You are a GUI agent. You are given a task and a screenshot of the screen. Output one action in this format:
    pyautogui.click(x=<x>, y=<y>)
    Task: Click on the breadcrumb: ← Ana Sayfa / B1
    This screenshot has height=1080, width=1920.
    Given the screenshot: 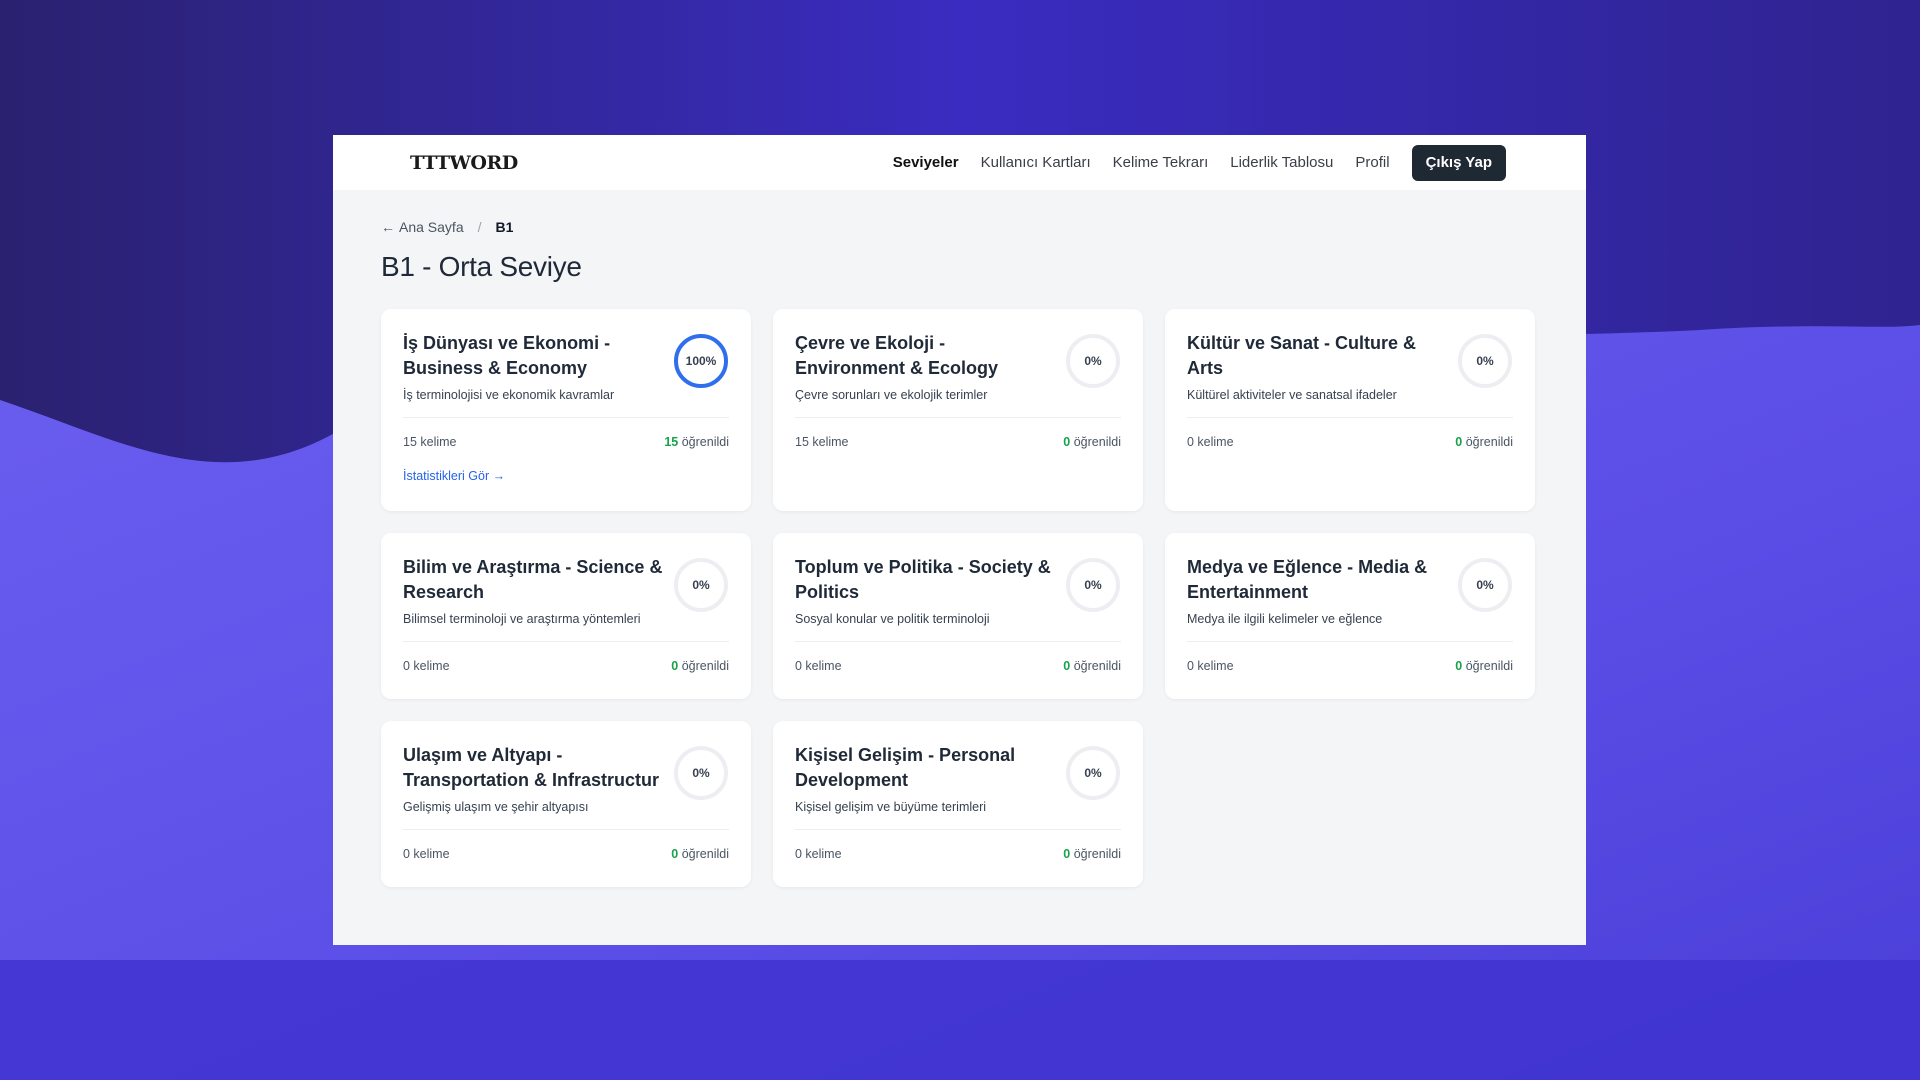 What is the action you would take?
    pyautogui.click(x=958, y=227)
    